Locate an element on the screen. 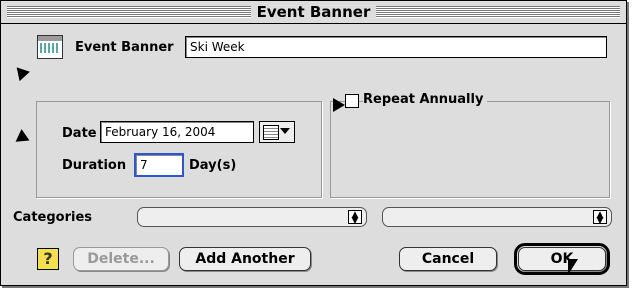 The image size is (633, 290). calendar-popup-button is located at coordinates (277, 132).